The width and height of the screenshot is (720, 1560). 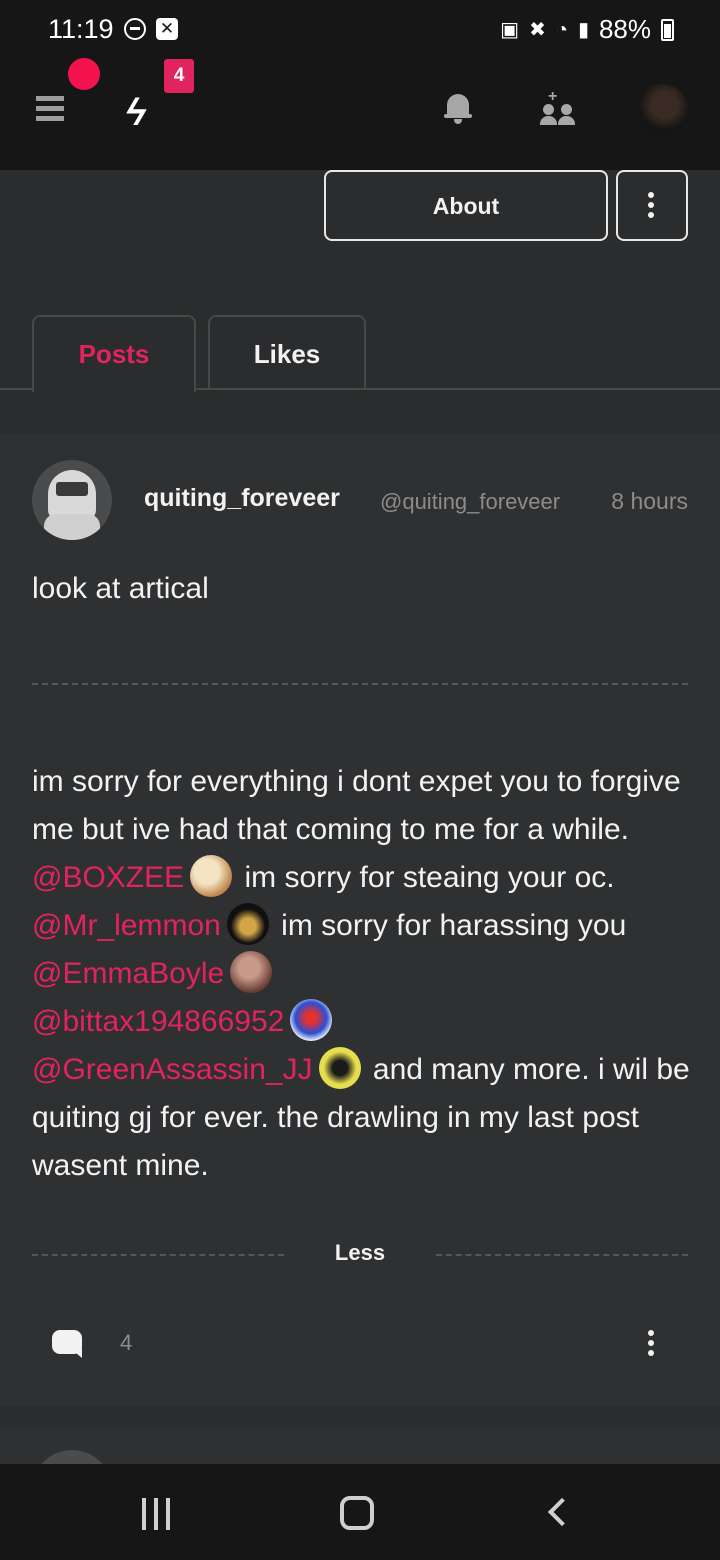 What do you see at coordinates (68, 1344) in the screenshot?
I see `comment-icon` at bounding box center [68, 1344].